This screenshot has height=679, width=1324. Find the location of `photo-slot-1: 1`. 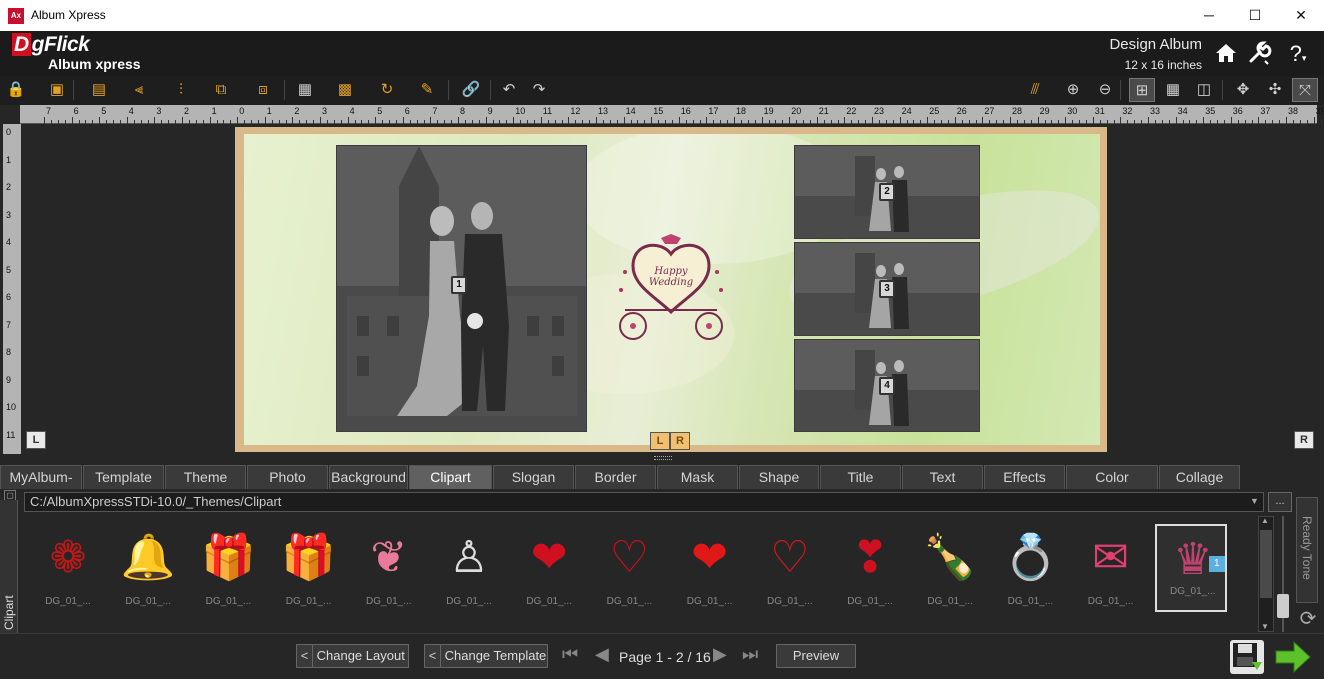

photo-slot-1: 1 is located at coordinates (461, 288).